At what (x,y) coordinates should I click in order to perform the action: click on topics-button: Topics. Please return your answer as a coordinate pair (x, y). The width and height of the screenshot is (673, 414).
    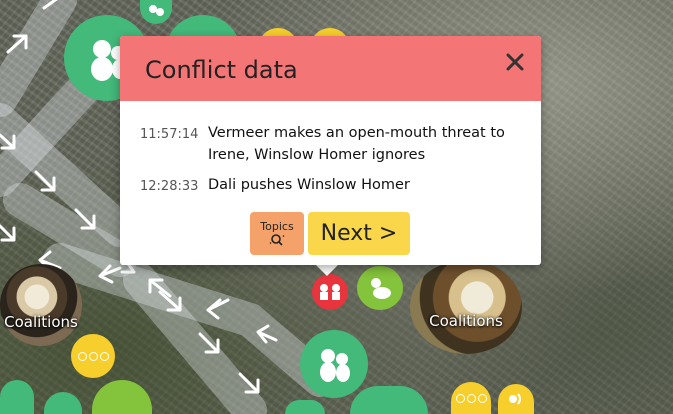
    Looking at the image, I should click on (277, 233).